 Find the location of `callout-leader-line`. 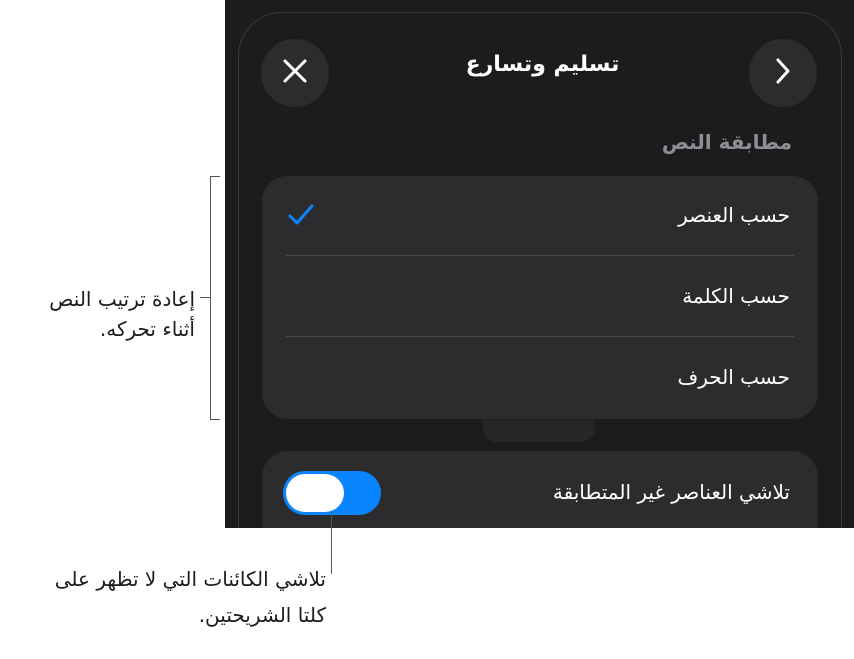

callout-leader-line is located at coordinates (331, 543).